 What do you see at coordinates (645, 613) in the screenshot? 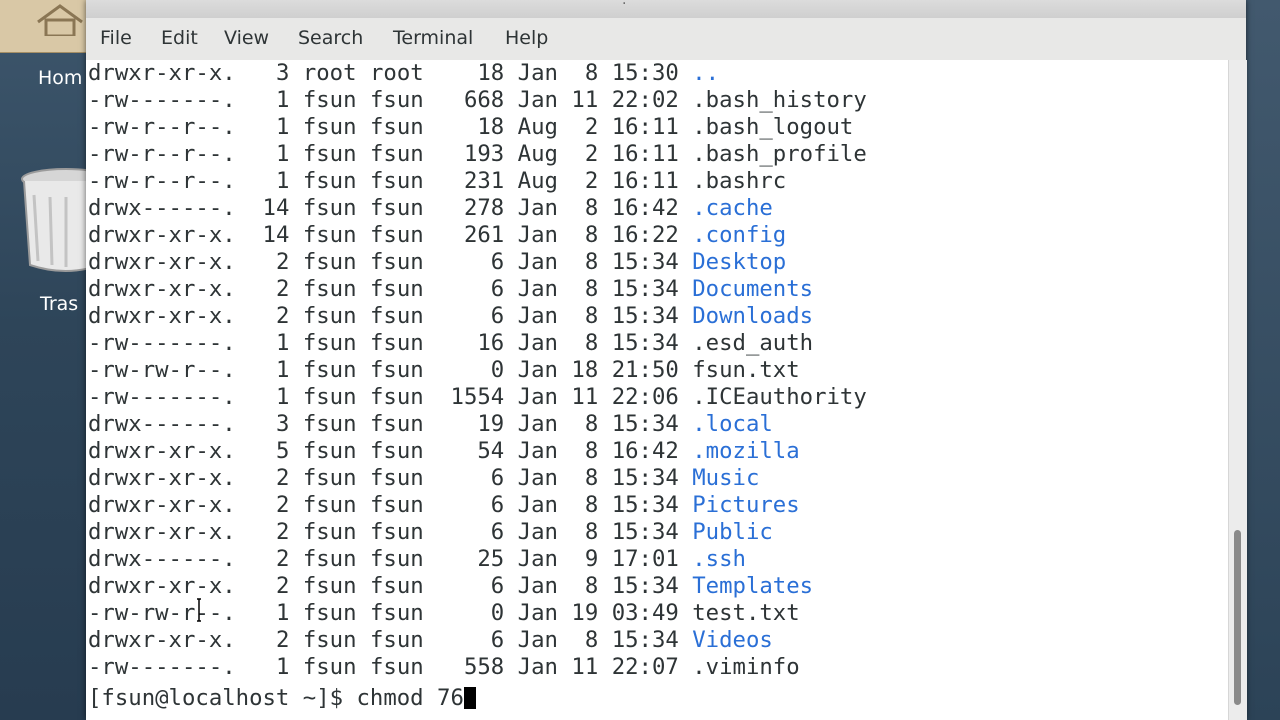
I see `modified-time: 03:49` at bounding box center [645, 613].